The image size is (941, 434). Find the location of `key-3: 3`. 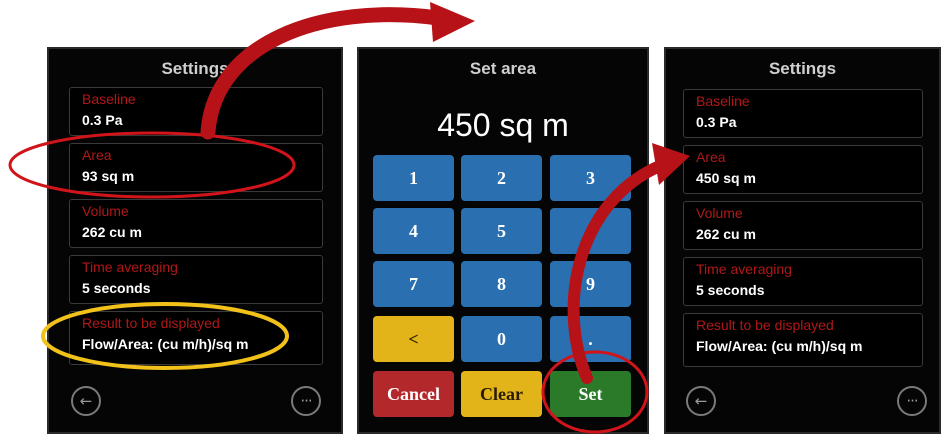

key-3: 3 is located at coordinates (590, 178).